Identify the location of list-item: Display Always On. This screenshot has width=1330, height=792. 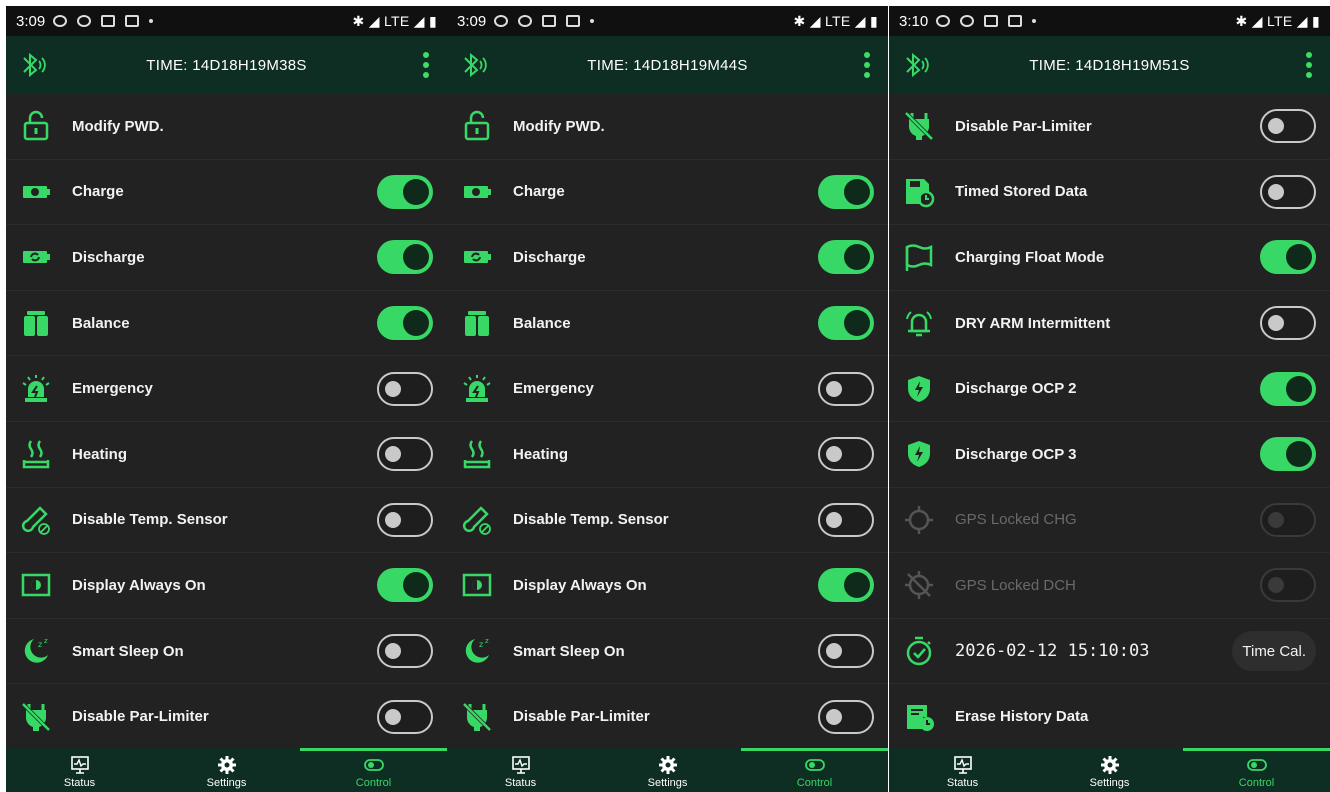
(667, 586).